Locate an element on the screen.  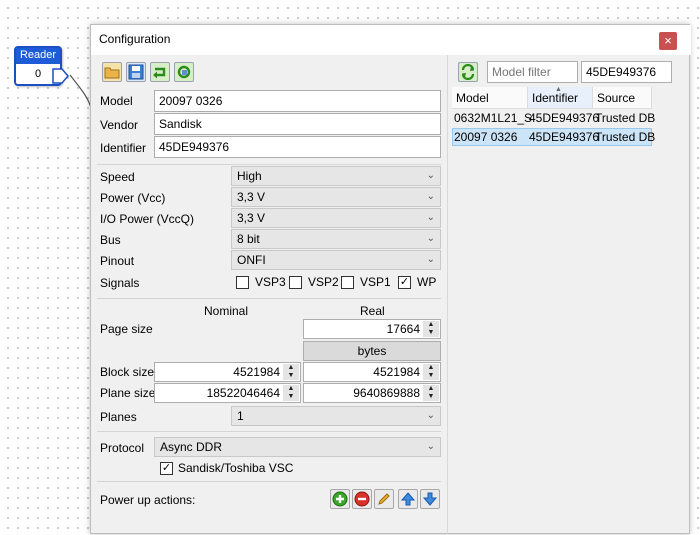
protocol-value: Async DDR is located at coordinates (191, 447).